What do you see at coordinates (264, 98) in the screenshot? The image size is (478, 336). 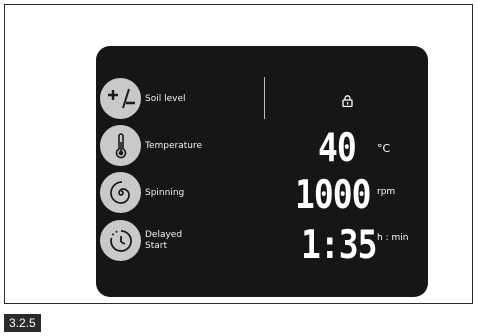 I see `display-divider` at bounding box center [264, 98].